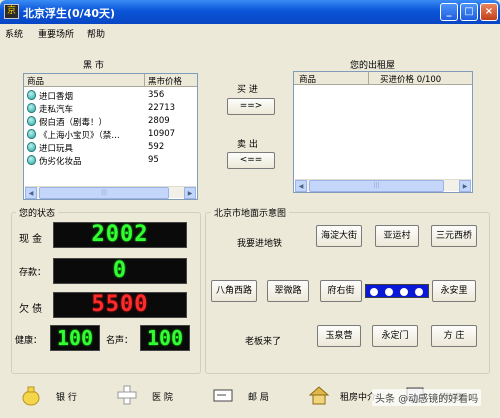  I want to click on list-item: 假白酒（剧毒！） 2809, so click(110, 121).